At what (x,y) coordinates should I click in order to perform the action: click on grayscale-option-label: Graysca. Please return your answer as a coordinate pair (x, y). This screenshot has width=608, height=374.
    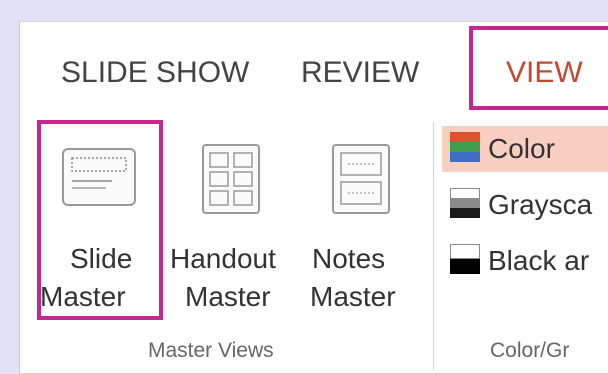
    Looking at the image, I should click on (540, 204).